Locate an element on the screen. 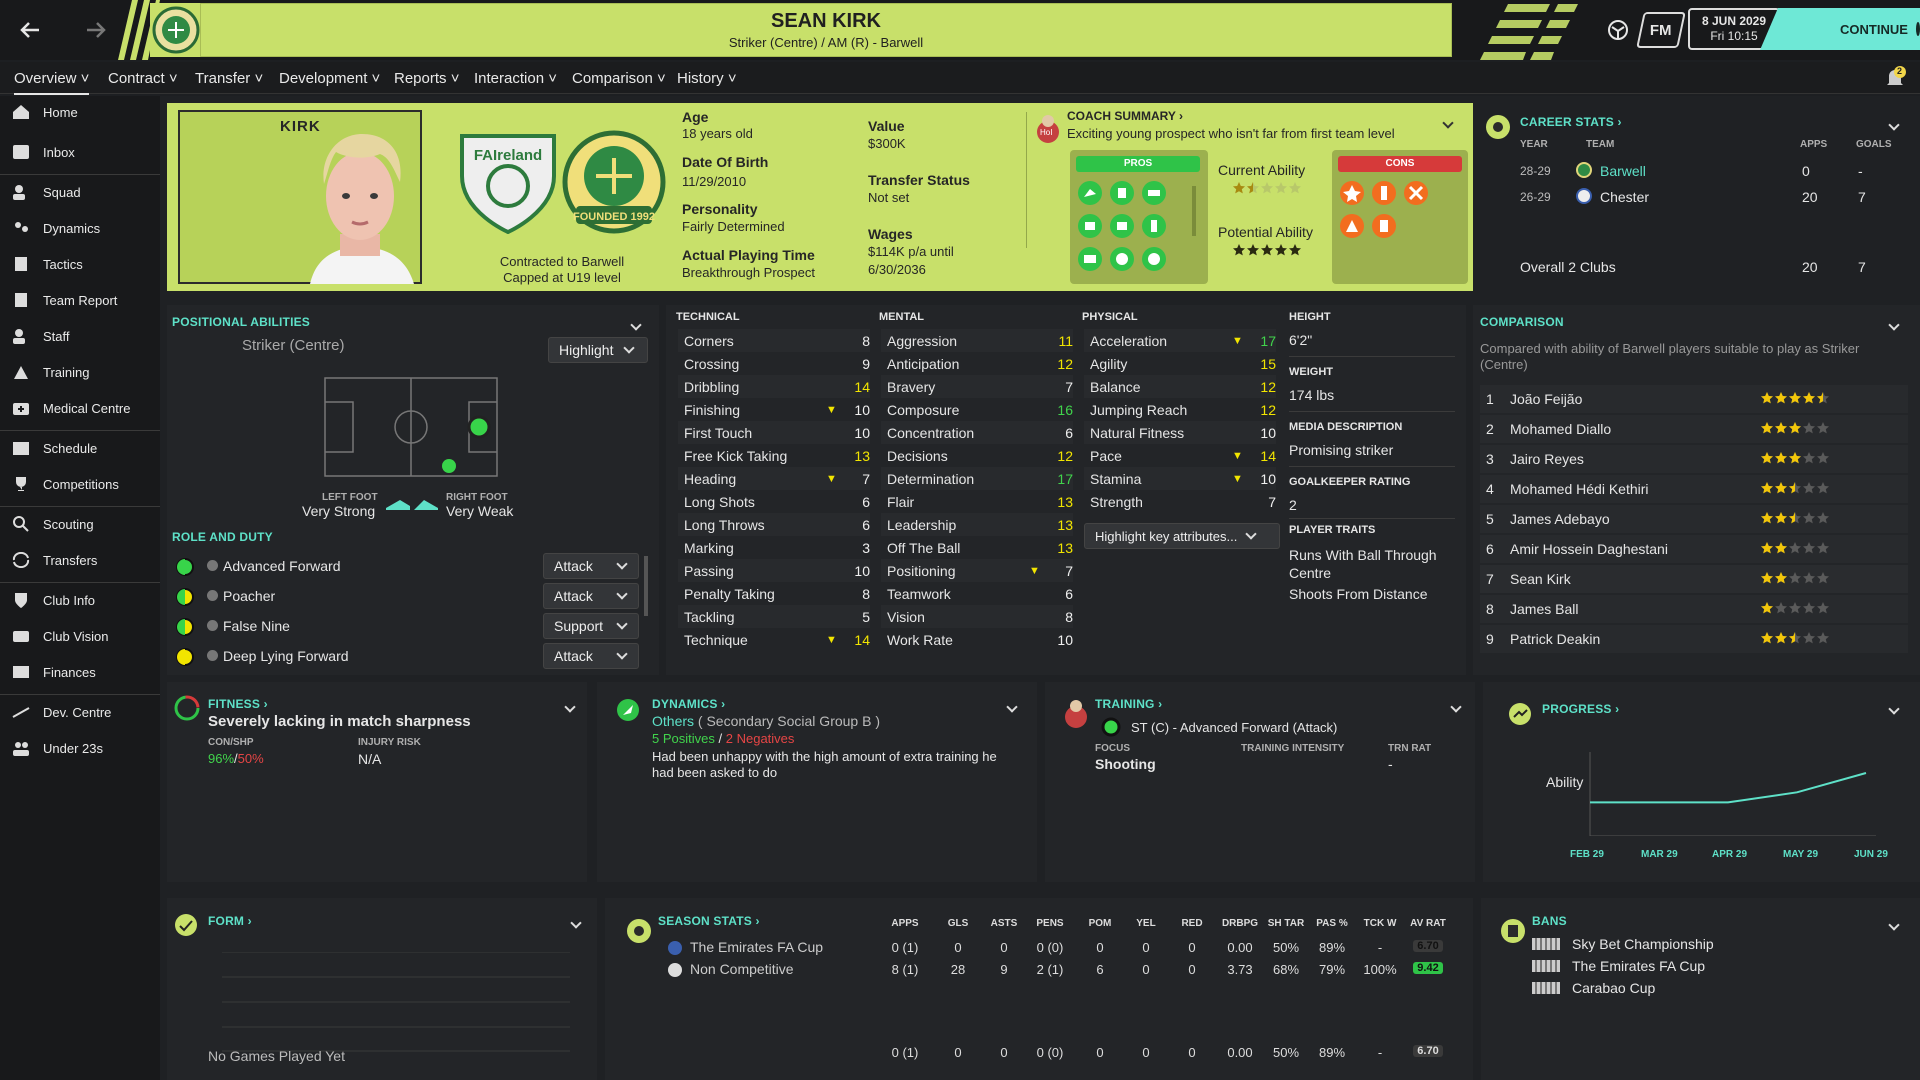 The width and height of the screenshot is (1920, 1080). attribute-row: Concentration 6 is located at coordinates (977, 432).